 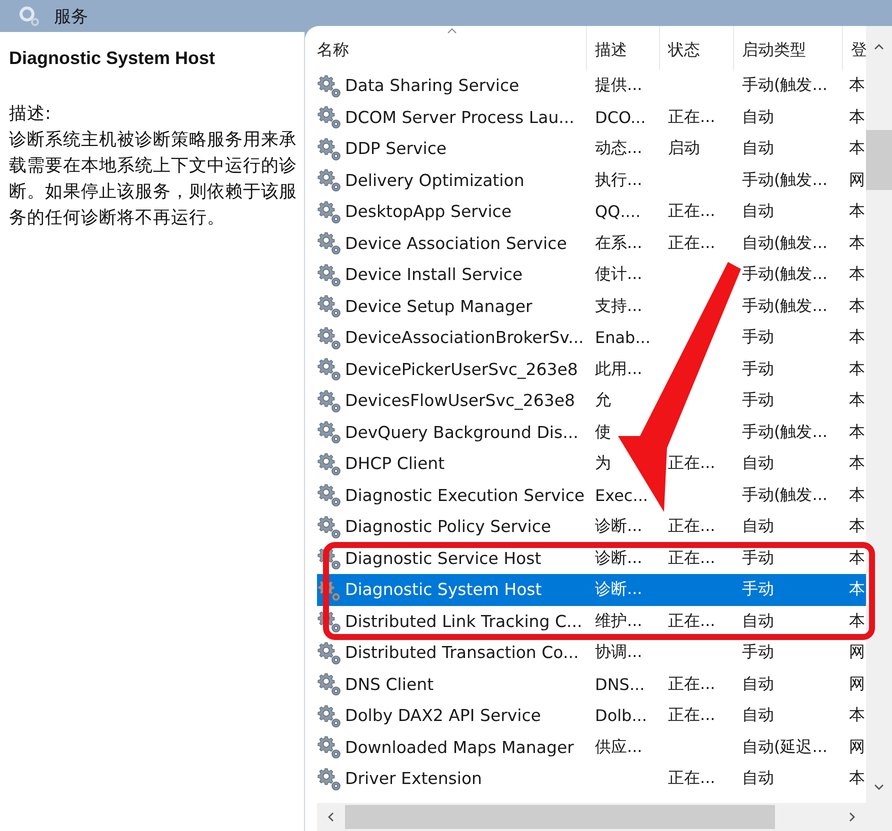 What do you see at coordinates (435, 180) in the screenshot?
I see `service-name-cell-text: Delivery Optimization` at bounding box center [435, 180].